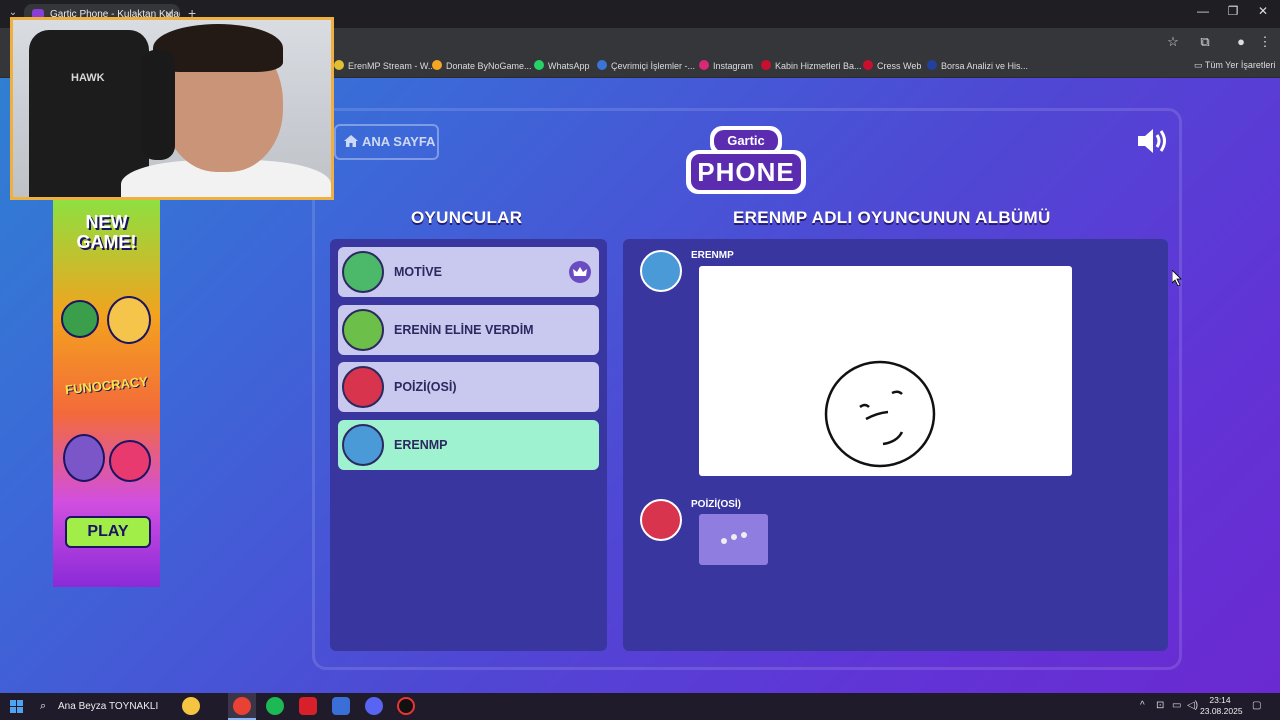  I want to click on drawing-canvas, so click(885, 371).